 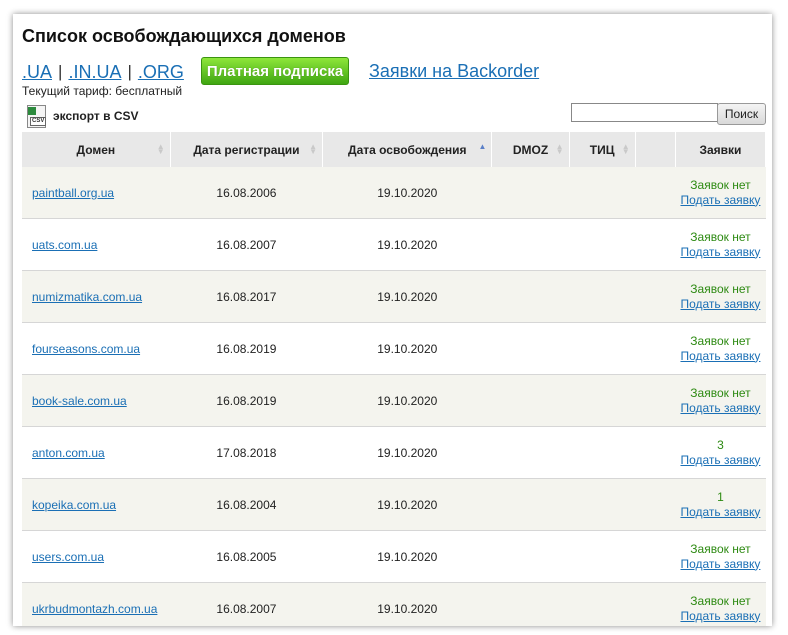 I want to click on domain-link: users.com.ua, so click(x=68, y=557).